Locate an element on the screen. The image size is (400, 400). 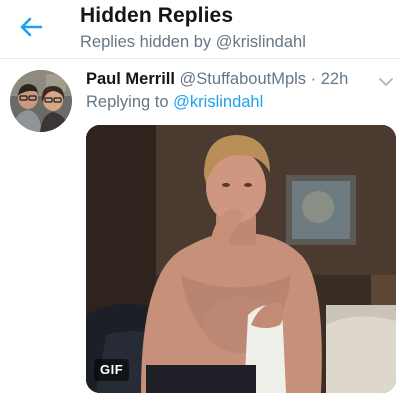
avatar is located at coordinates (41, 101).